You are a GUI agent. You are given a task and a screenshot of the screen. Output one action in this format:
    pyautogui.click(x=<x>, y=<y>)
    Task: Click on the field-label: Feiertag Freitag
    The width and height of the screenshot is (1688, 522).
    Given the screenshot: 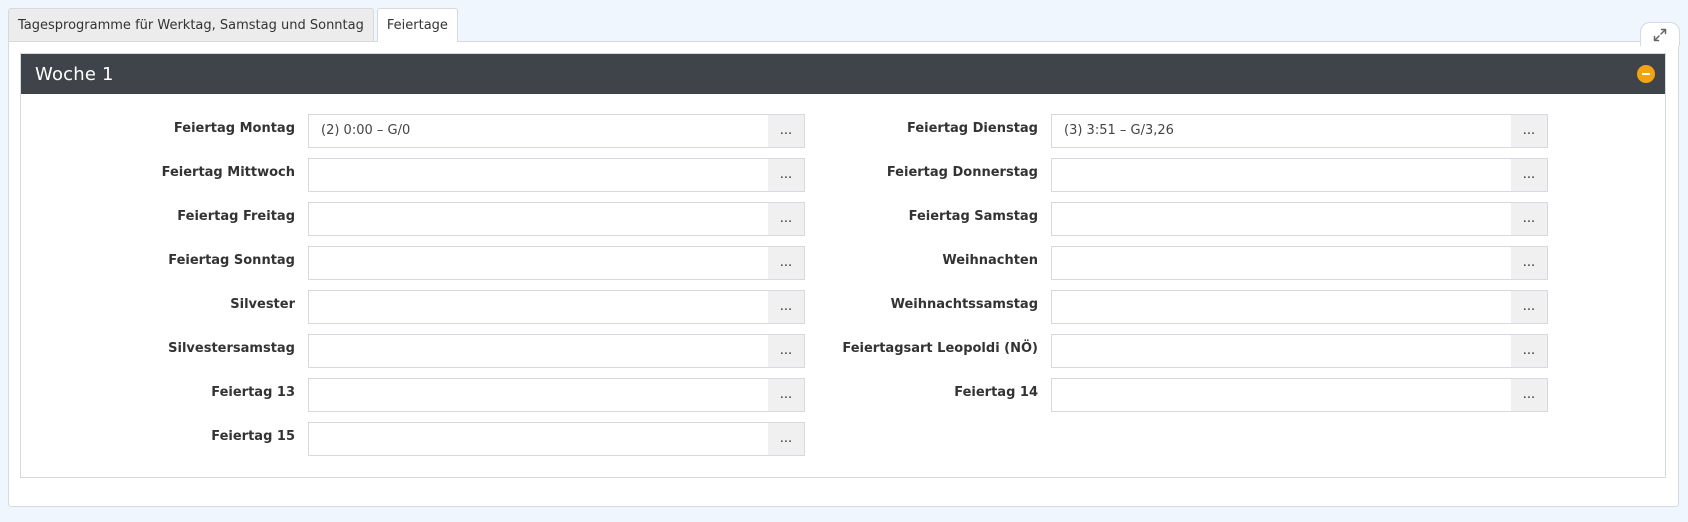 What is the action you would take?
    pyautogui.click(x=236, y=216)
    